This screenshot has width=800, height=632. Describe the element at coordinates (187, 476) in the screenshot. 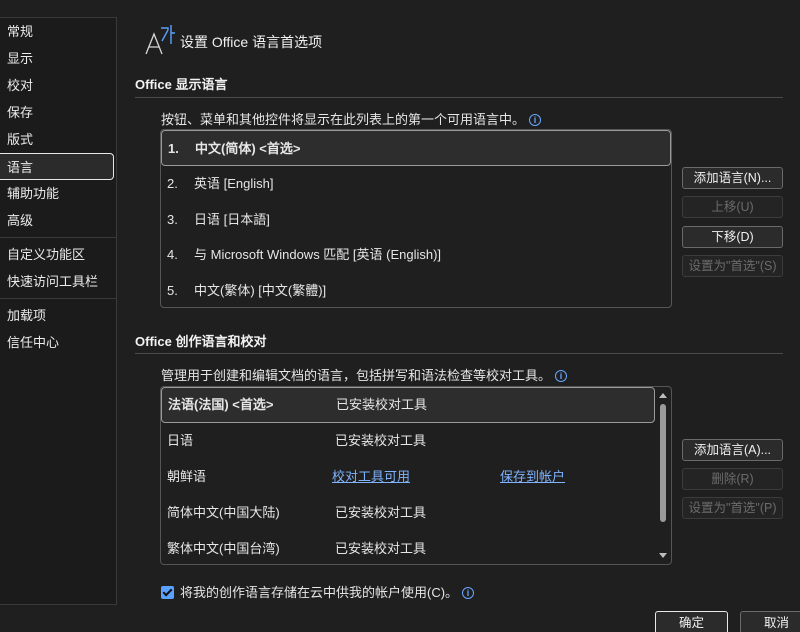

I see `authoring-language-name: 朝鲜语` at that location.